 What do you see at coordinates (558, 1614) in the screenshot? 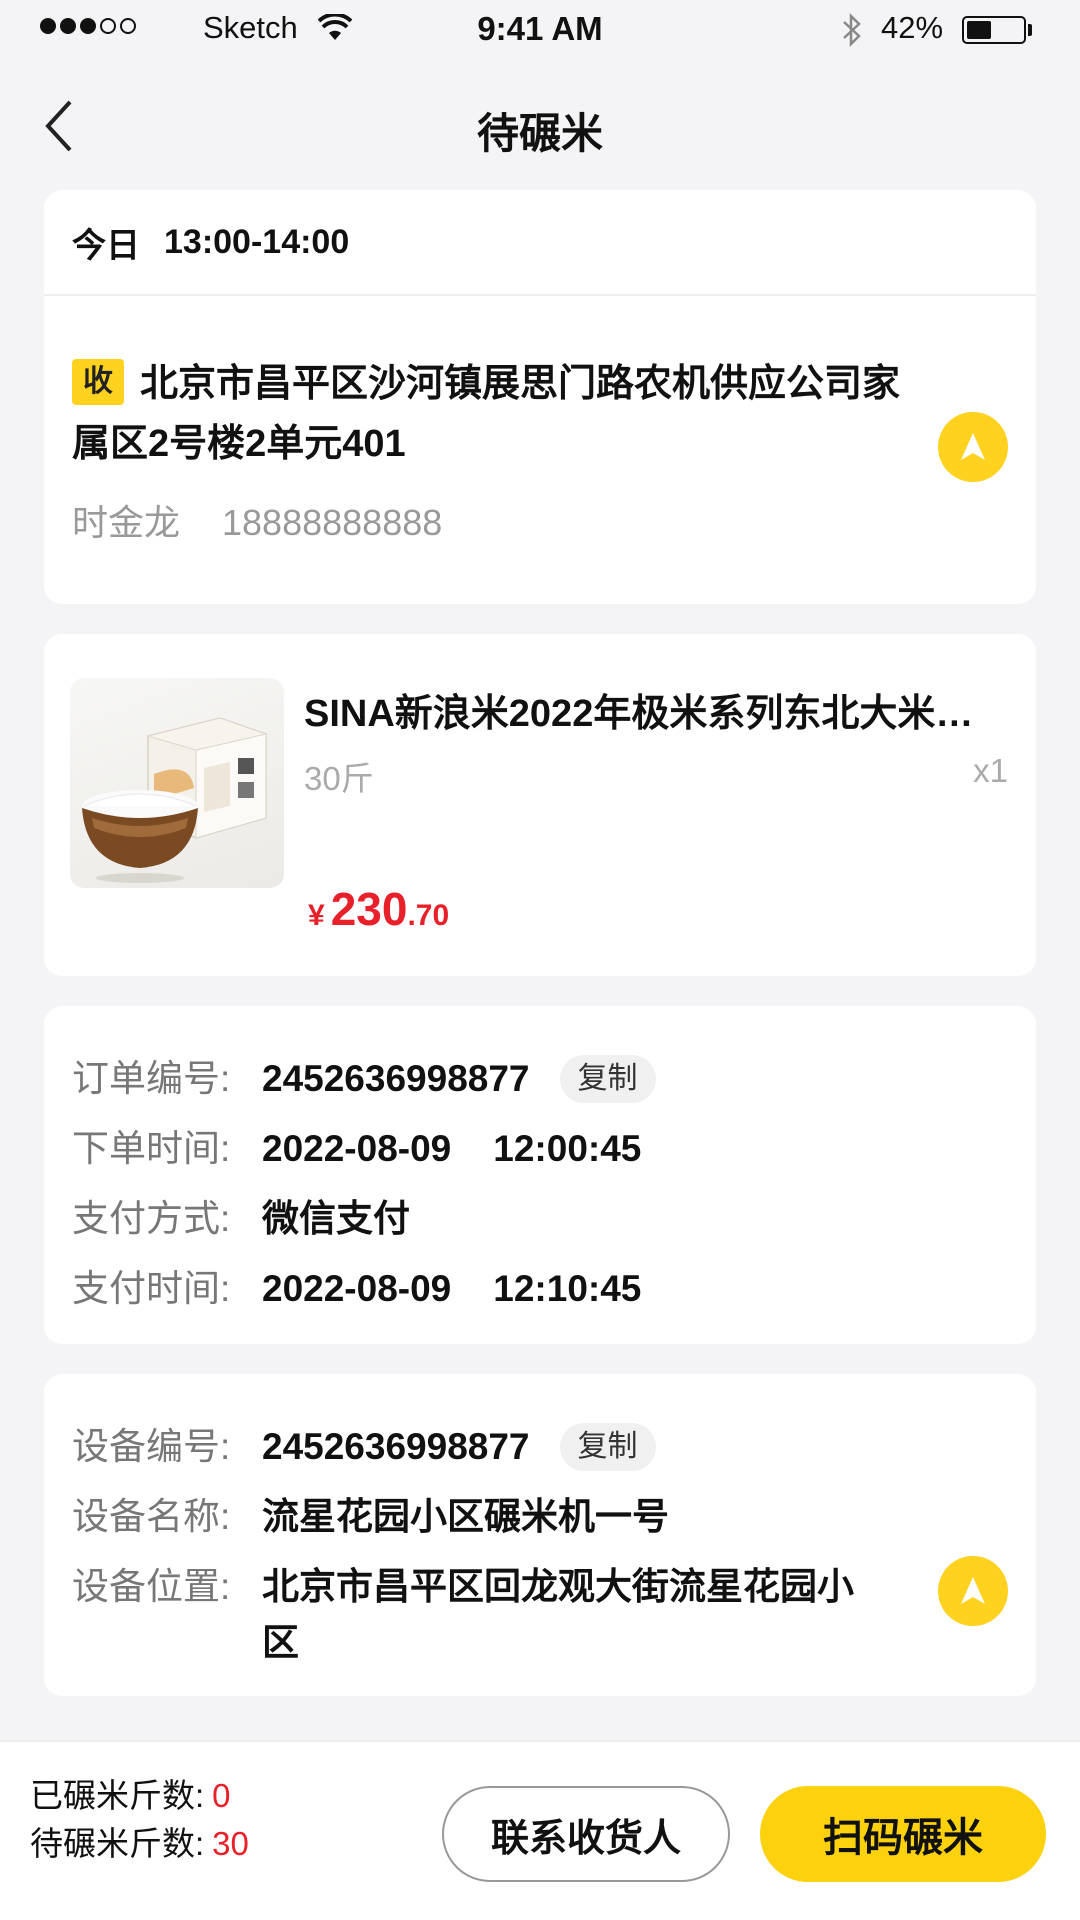
I see `device-location: 北京市昌平区回龙观大街流星花园小区` at bounding box center [558, 1614].